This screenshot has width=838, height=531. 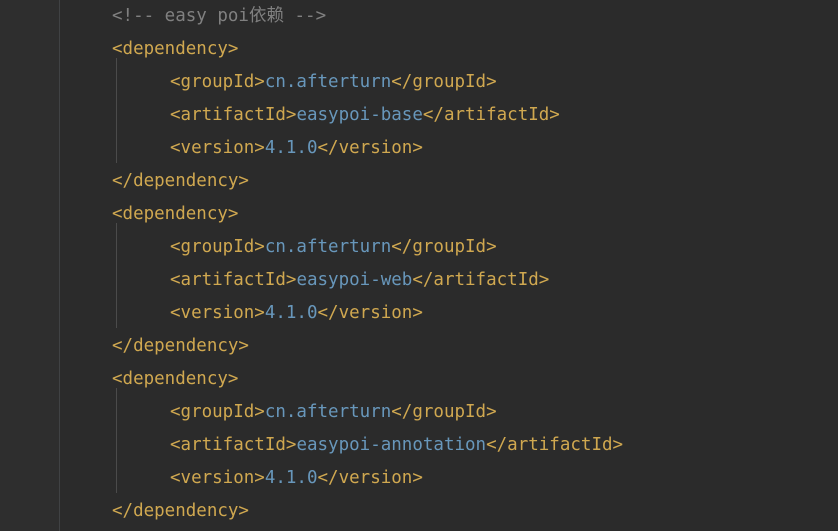 I want to click on code-line: <artifactId>easypoi-web</artifactId>, so click(x=449, y=280).